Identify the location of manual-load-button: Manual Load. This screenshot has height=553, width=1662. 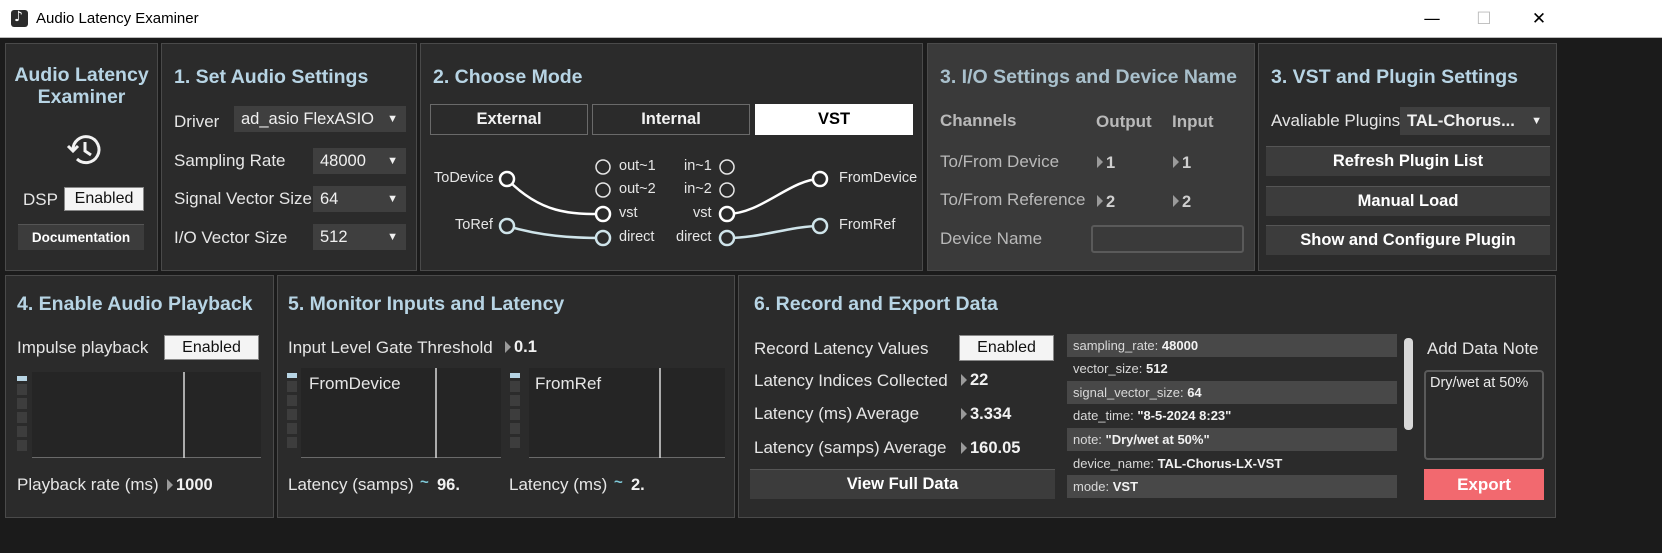
(1408, 201).